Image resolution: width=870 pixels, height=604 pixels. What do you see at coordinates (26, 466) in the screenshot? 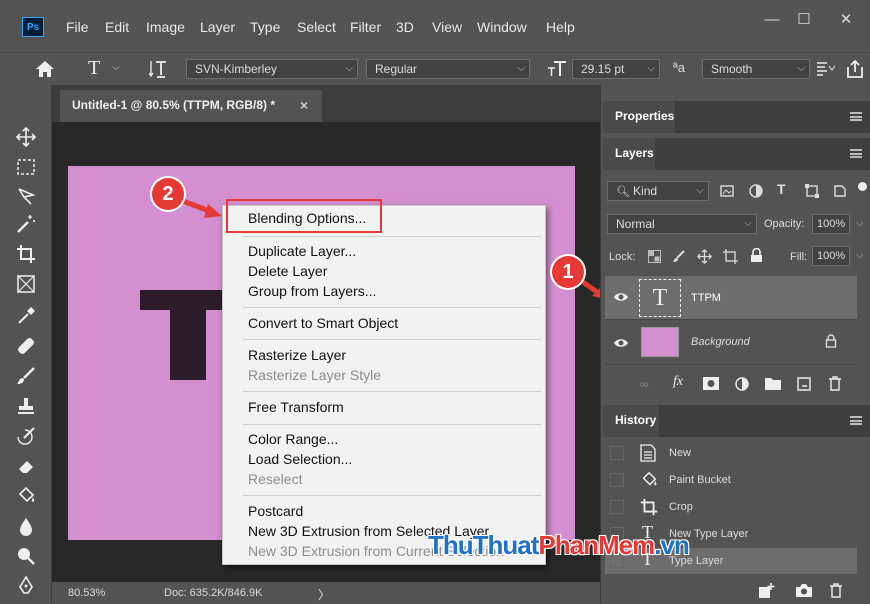
I see `eraser-tool-icon` at bounding box center [26, 466].